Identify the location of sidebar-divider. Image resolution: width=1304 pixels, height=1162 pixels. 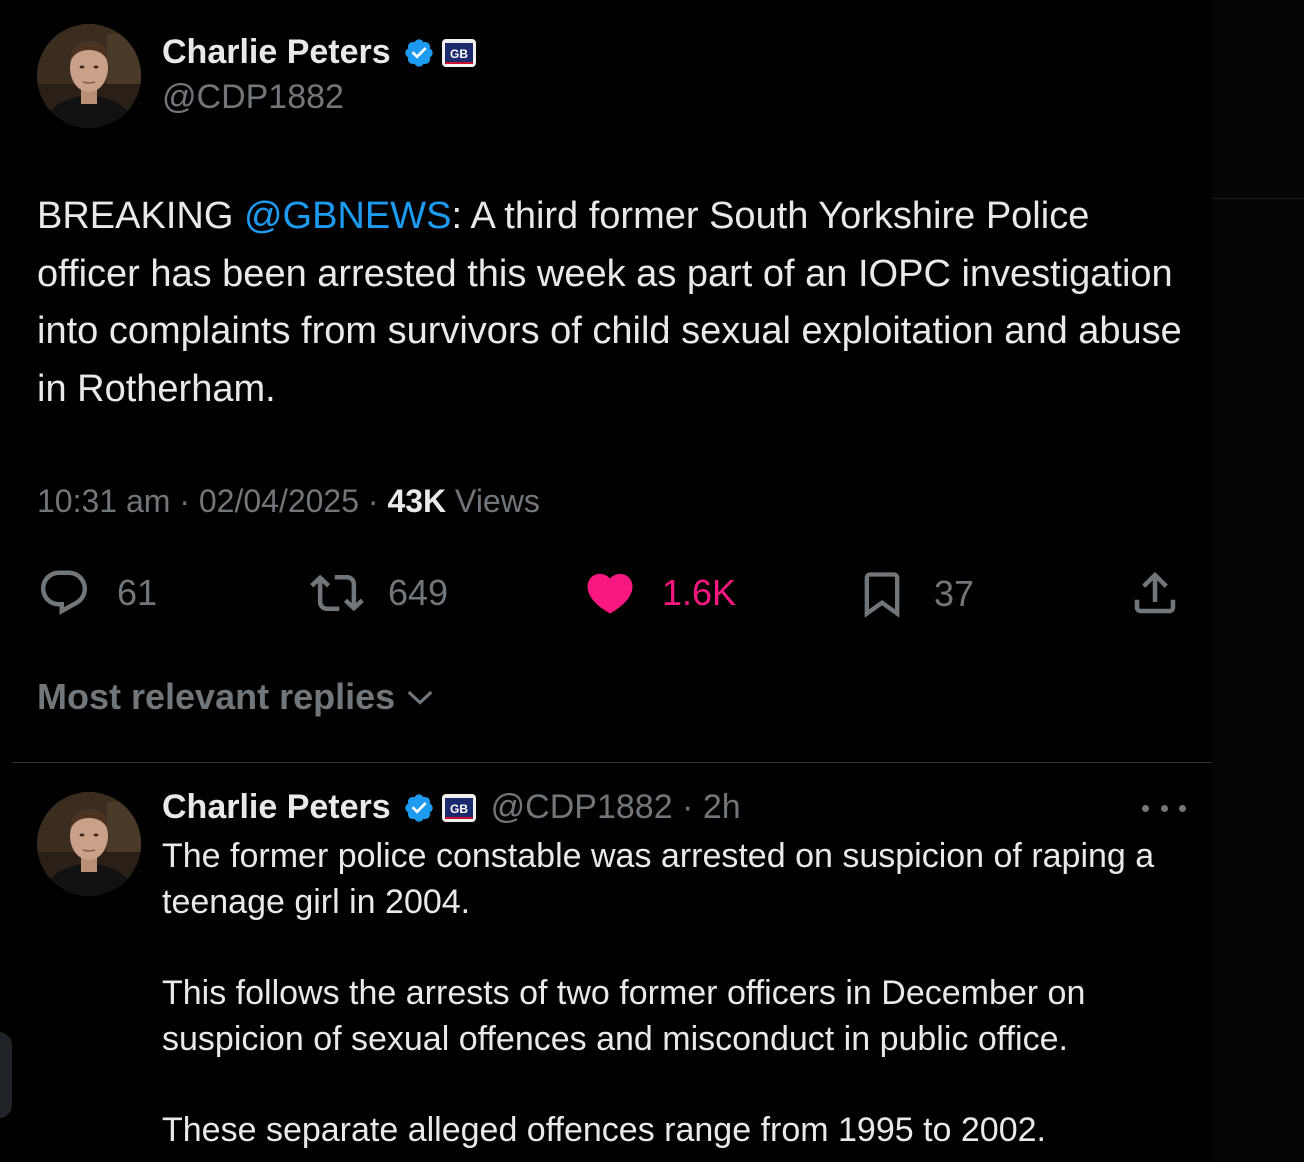
(1258, 198).